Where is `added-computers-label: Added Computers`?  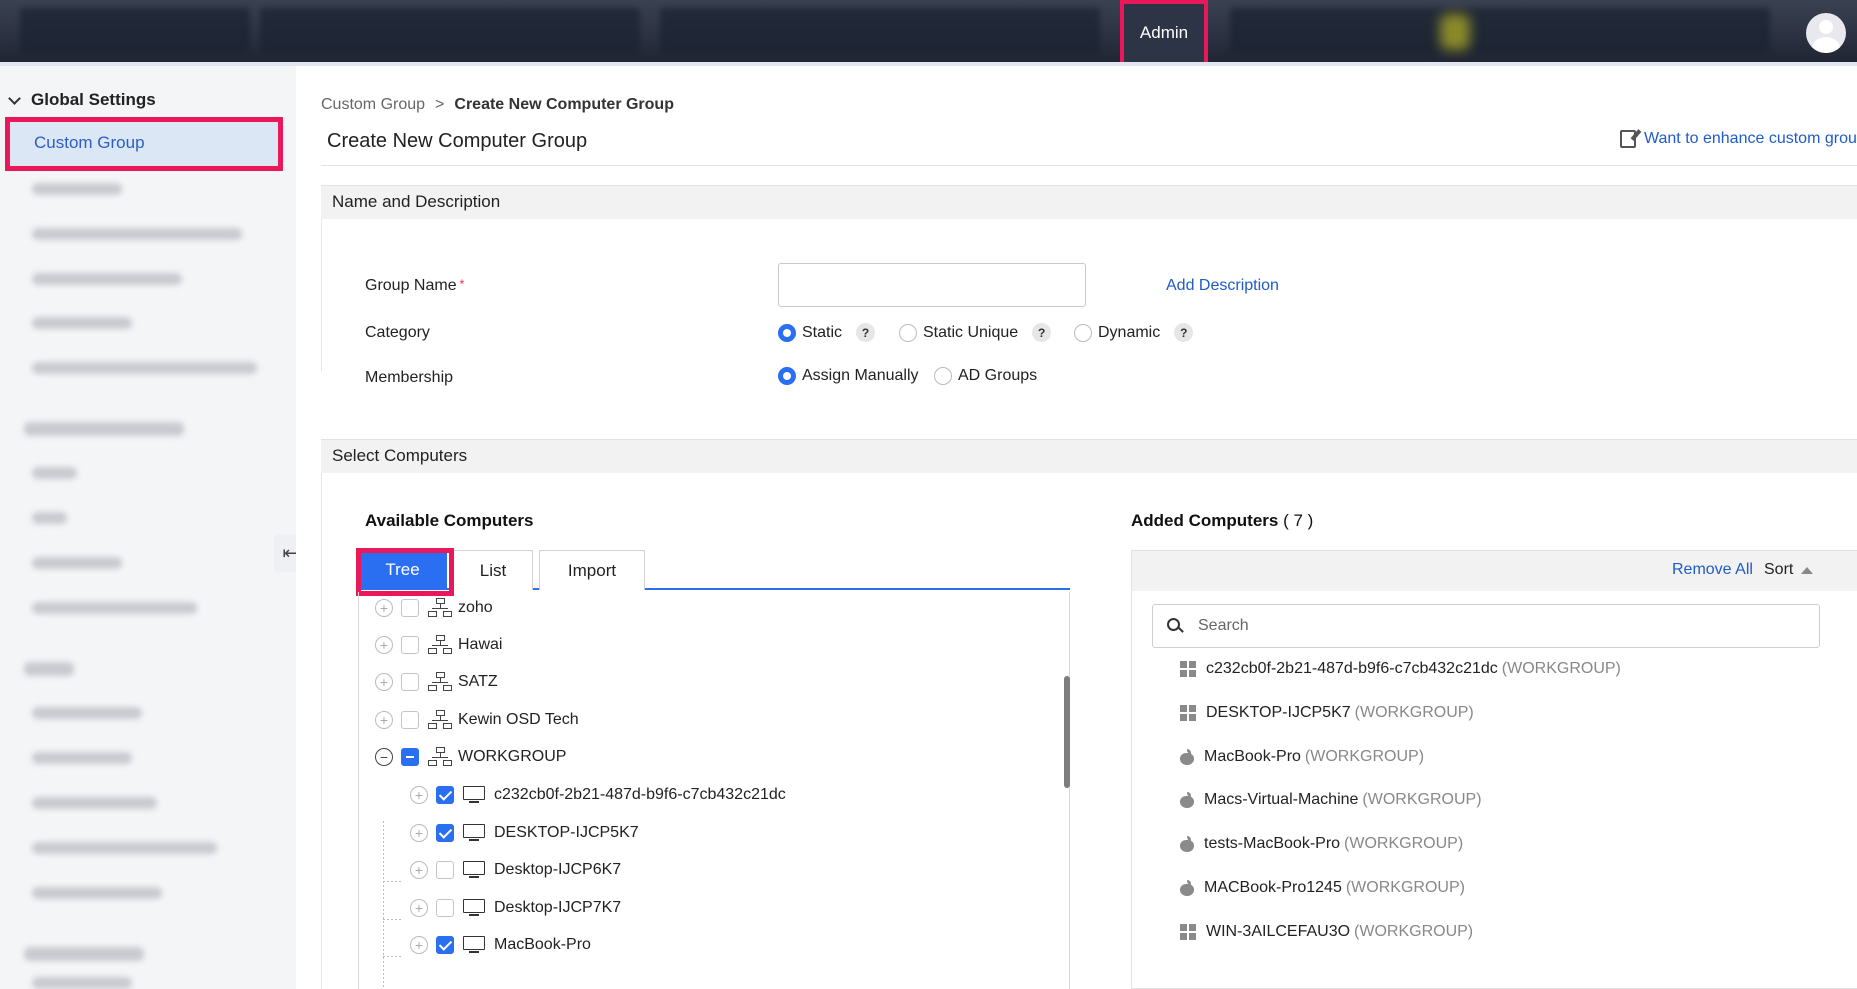
added-computers-label: Added Computers is located at coordinates (1205, 520).